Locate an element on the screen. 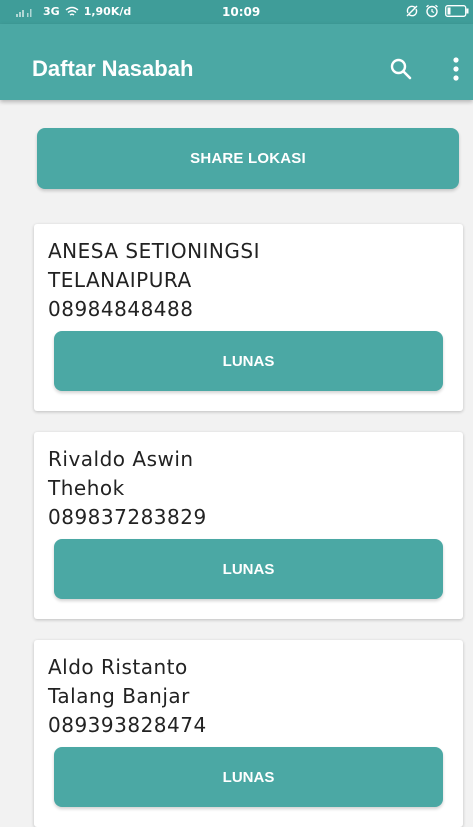 This screenshot has width=473, height=827. alarm-icon is located at coordinates (432, 11).